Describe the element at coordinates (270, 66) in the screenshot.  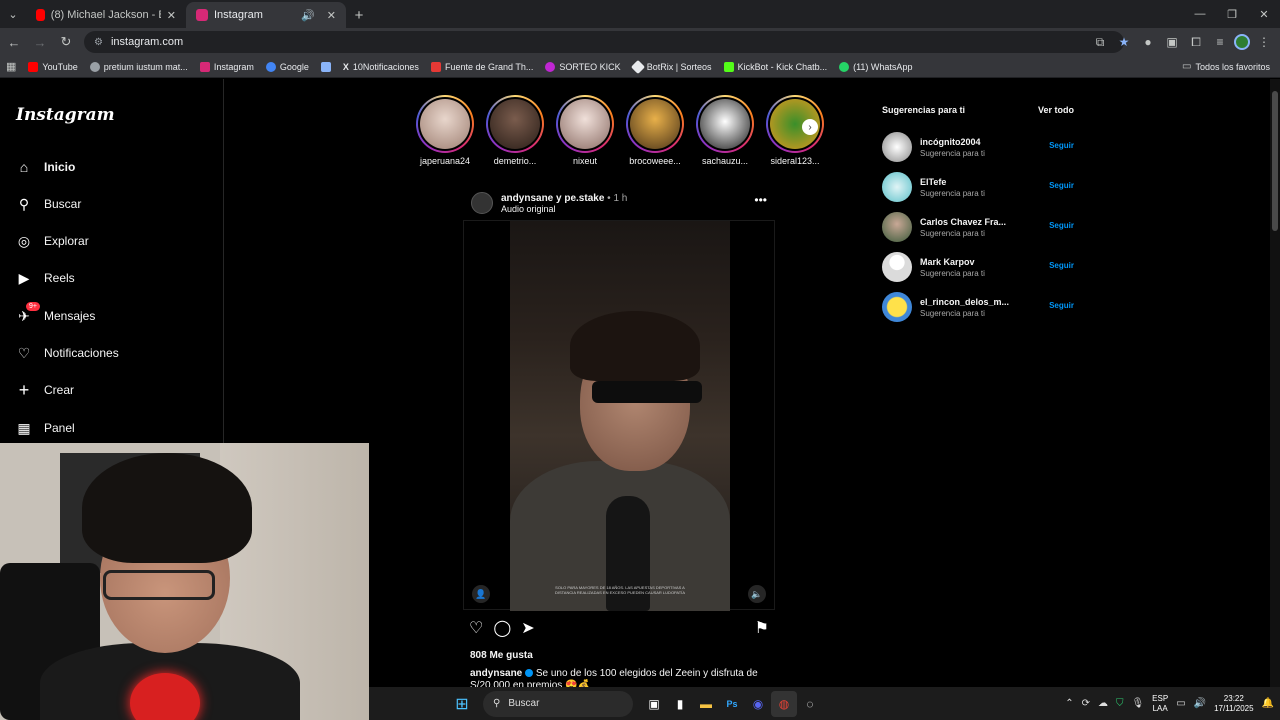
I see `google-icon` at that location.